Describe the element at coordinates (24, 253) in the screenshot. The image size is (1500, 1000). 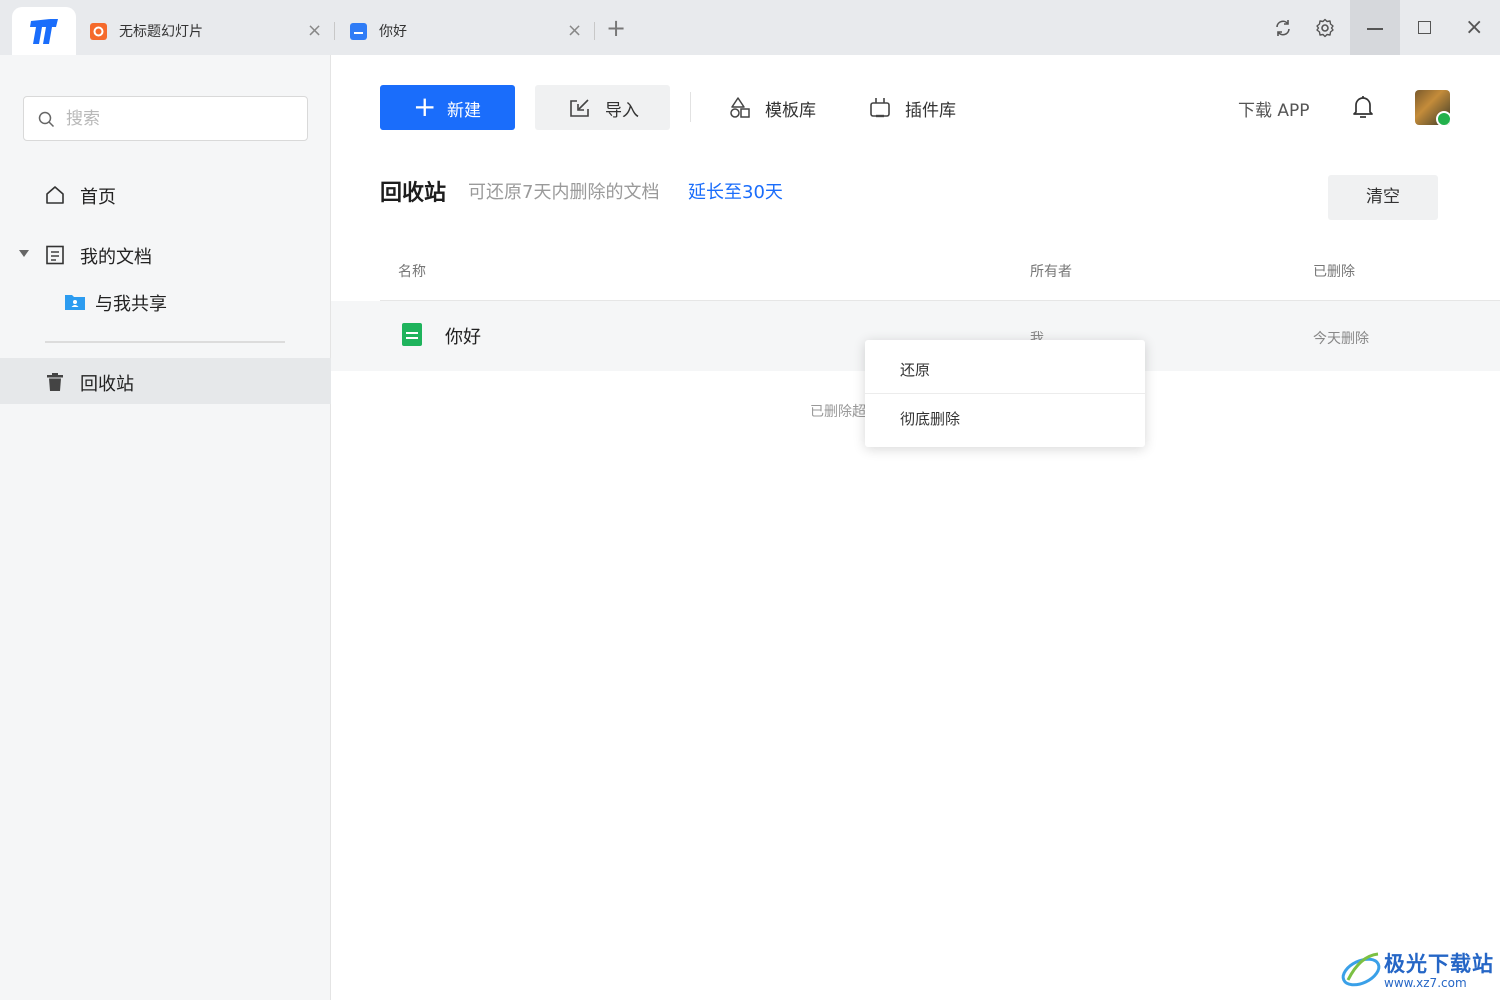
I see `expand-caret-icon` at that location.